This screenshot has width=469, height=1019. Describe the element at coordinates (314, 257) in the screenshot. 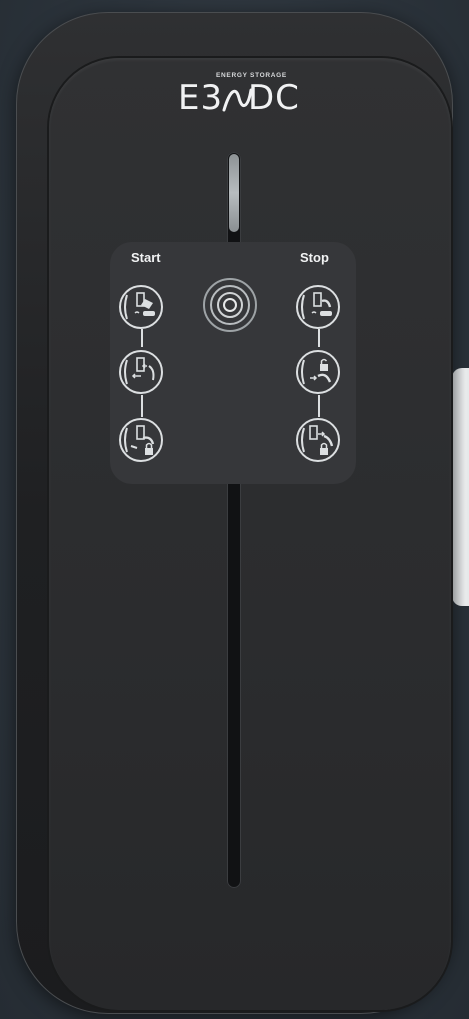

I see `stop-label: Stop` at that location.